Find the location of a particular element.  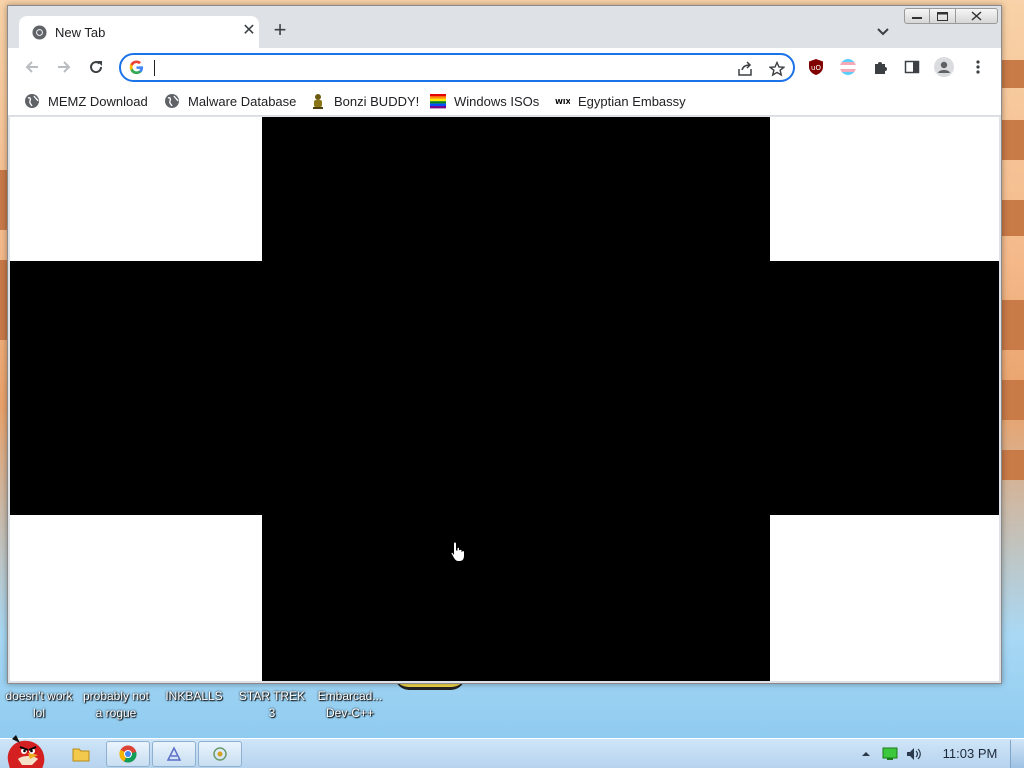

title-bar: New Tab ✕ + is located at coordinates (504, 27).